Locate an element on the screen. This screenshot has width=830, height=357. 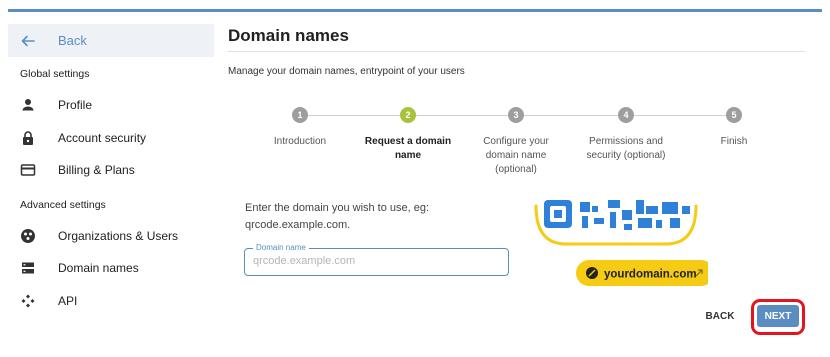
step-5-number: 5 is located at coordinates (734, 115).